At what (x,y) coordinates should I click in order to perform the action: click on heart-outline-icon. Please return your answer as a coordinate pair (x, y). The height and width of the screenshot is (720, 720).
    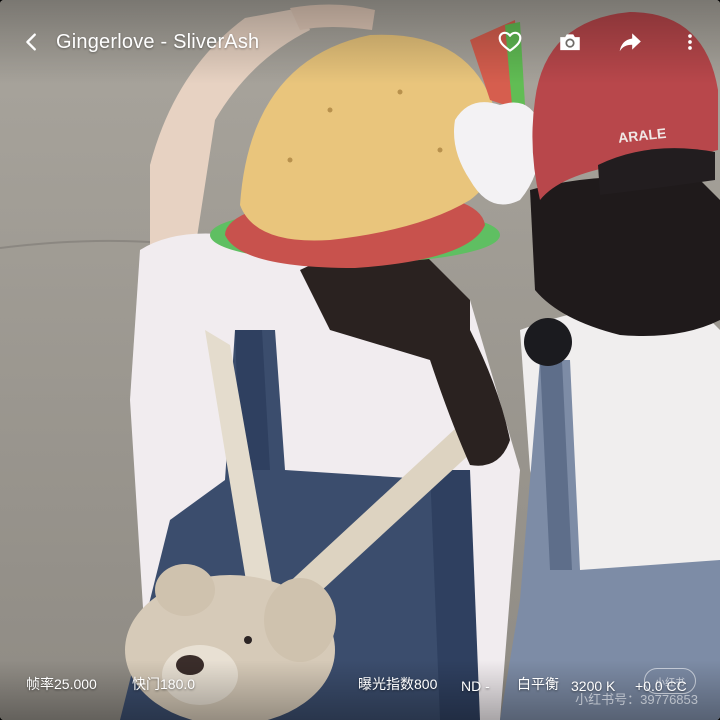
    Looking at the image, I should click on (510, 41).